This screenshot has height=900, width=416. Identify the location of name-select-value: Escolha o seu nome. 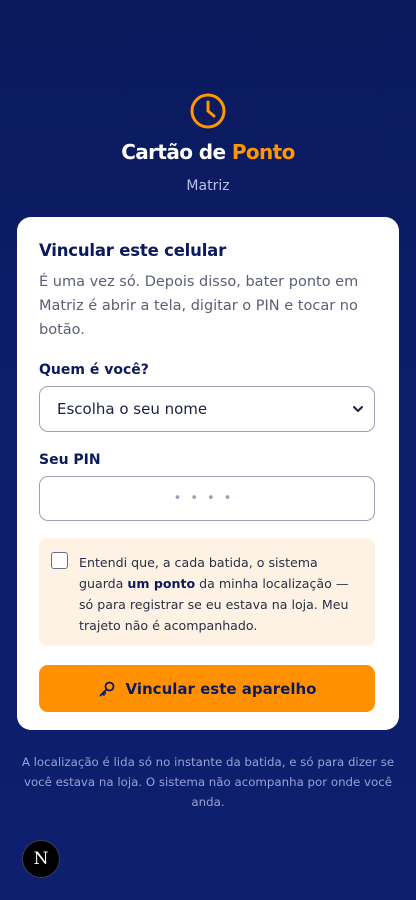
(132, 409).